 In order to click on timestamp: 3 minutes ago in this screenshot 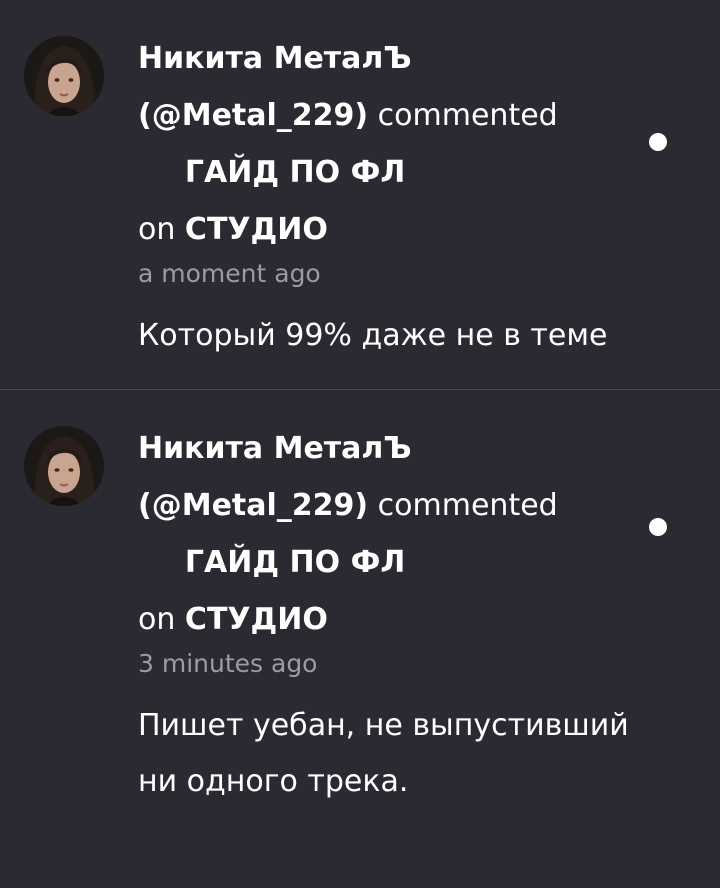, I will do `click(228, 663)`.